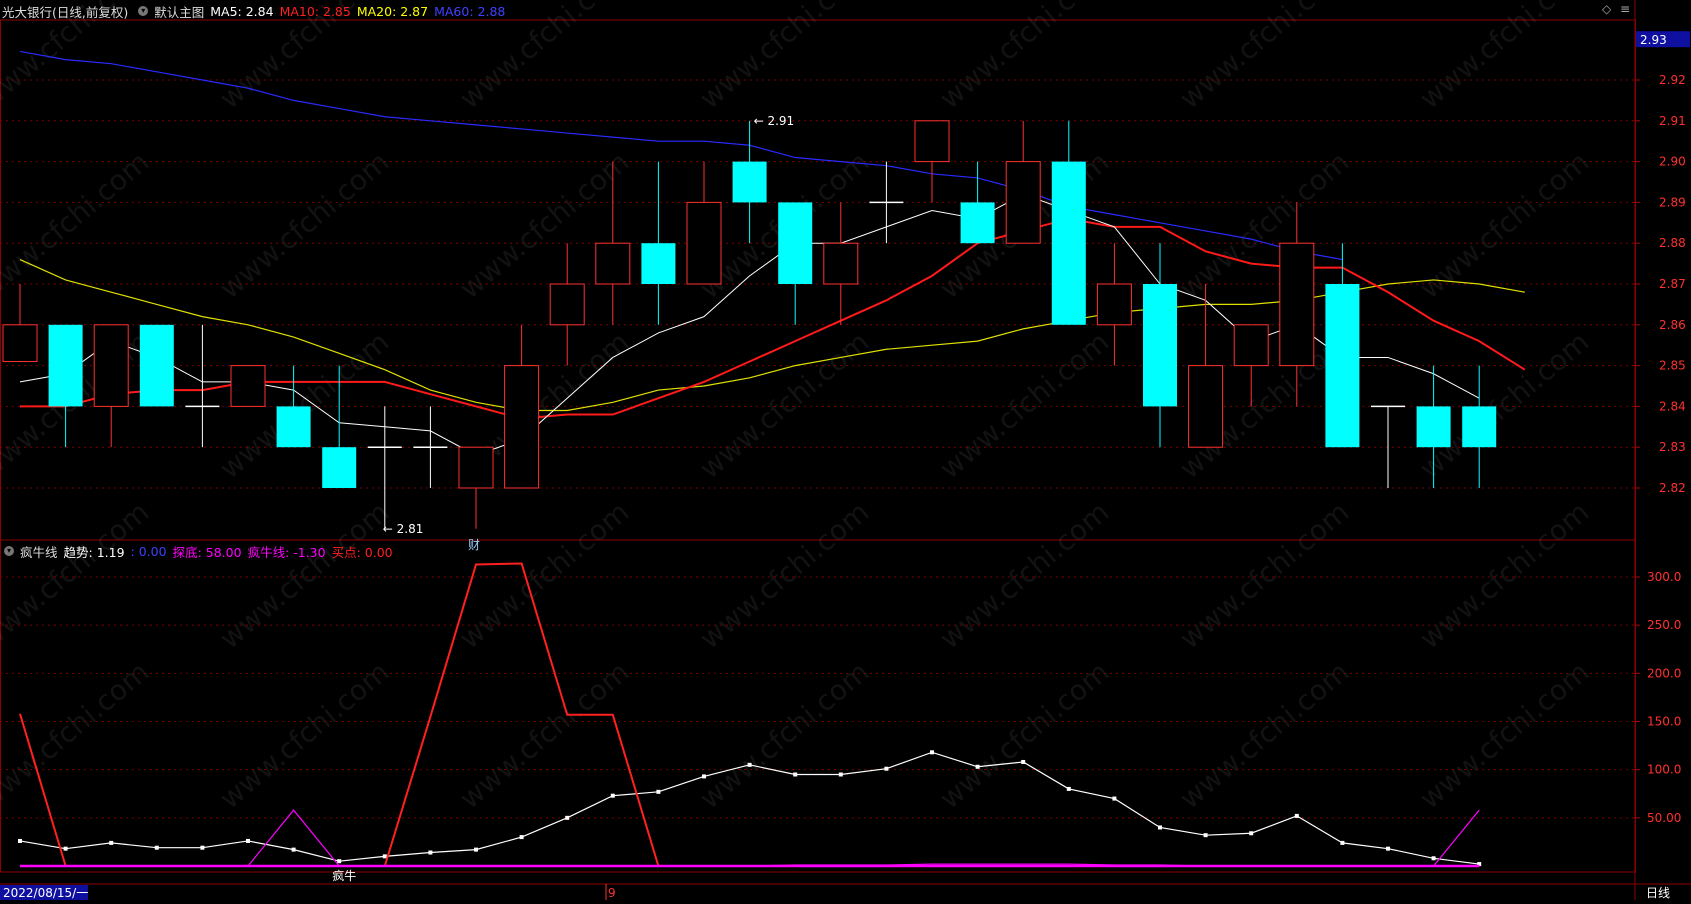 The height and width of the screenshot is (904, 1691). Describe the element at coordinates (65, 12) in the screenshot. I see `stock-title: 光大银行(日线,前复权)` at that location.